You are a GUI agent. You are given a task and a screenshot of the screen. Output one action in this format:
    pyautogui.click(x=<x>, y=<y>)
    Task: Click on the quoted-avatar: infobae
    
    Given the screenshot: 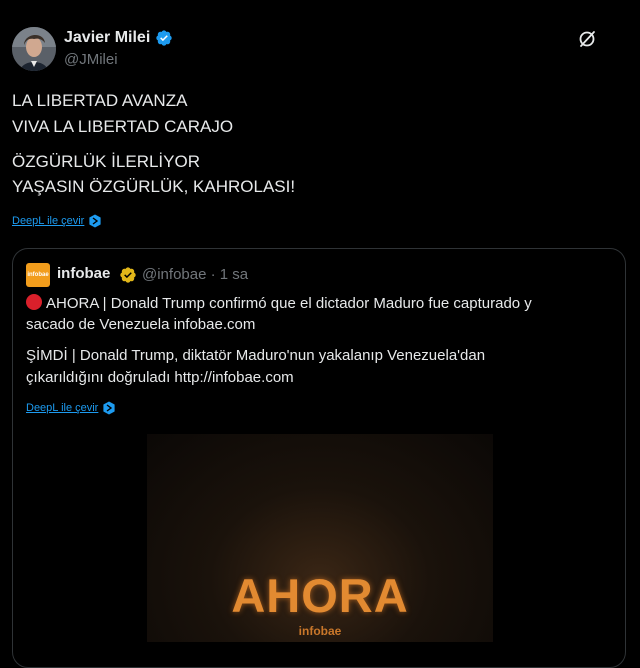 What is the action you would take?
    pyautogui.click(x=38, y=275)
    